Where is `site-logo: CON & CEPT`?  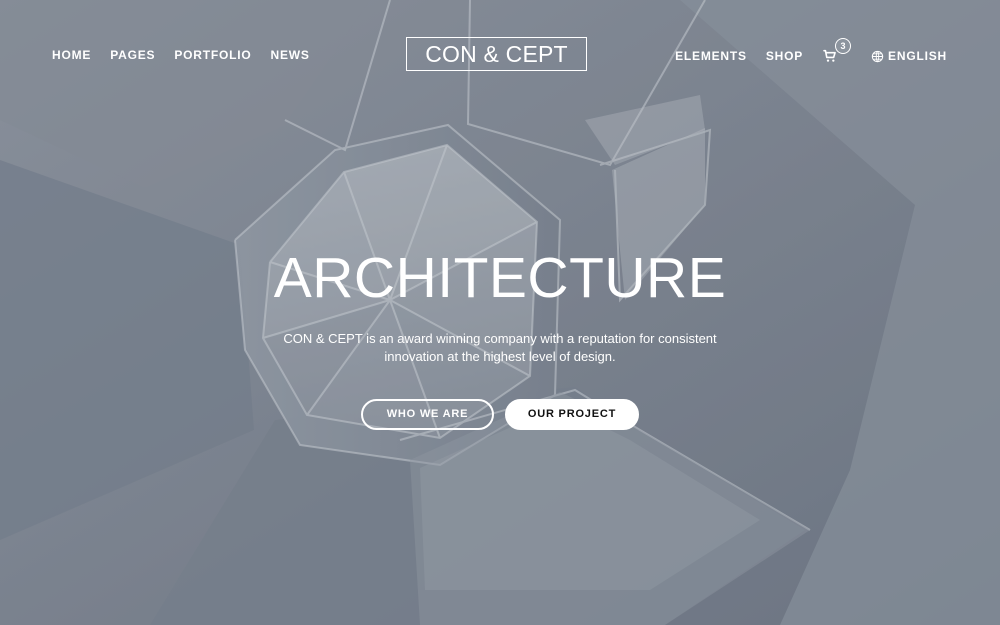 site-logo: CON & CEPT is located at coordinates (496, 54).